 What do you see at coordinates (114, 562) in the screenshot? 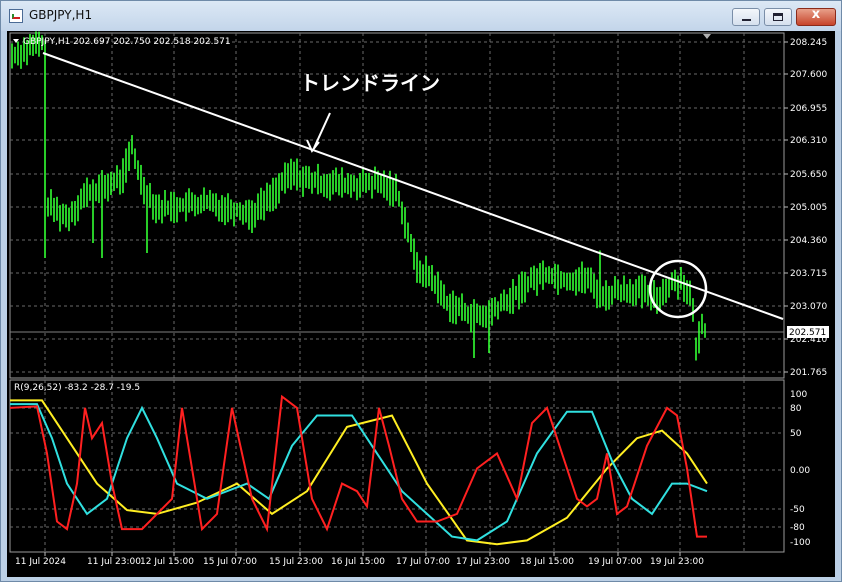
I see `time-tick-label: 11 Jul 23:00` at bounding box center [114, 562].